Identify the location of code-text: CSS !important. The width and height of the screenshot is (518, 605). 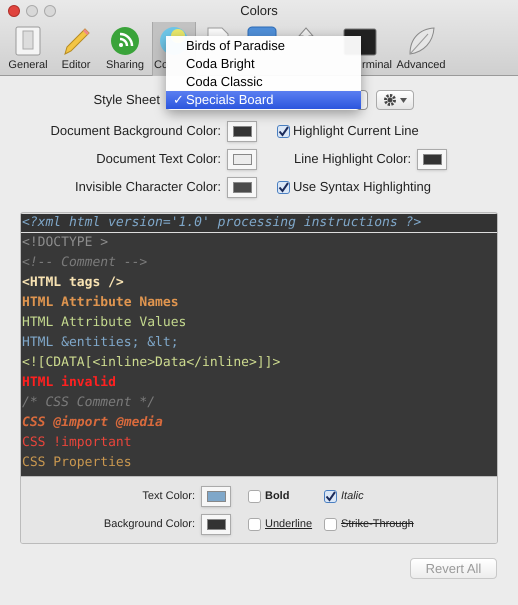
(77, 442).